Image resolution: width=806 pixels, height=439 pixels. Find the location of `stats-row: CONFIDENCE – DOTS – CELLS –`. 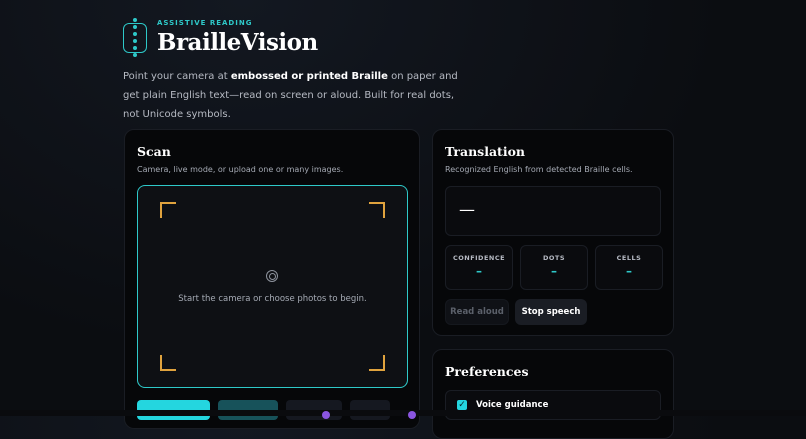

stats-row: CONFIDENCE – DOTS – CELLS – is located at coordinates (554, 267).